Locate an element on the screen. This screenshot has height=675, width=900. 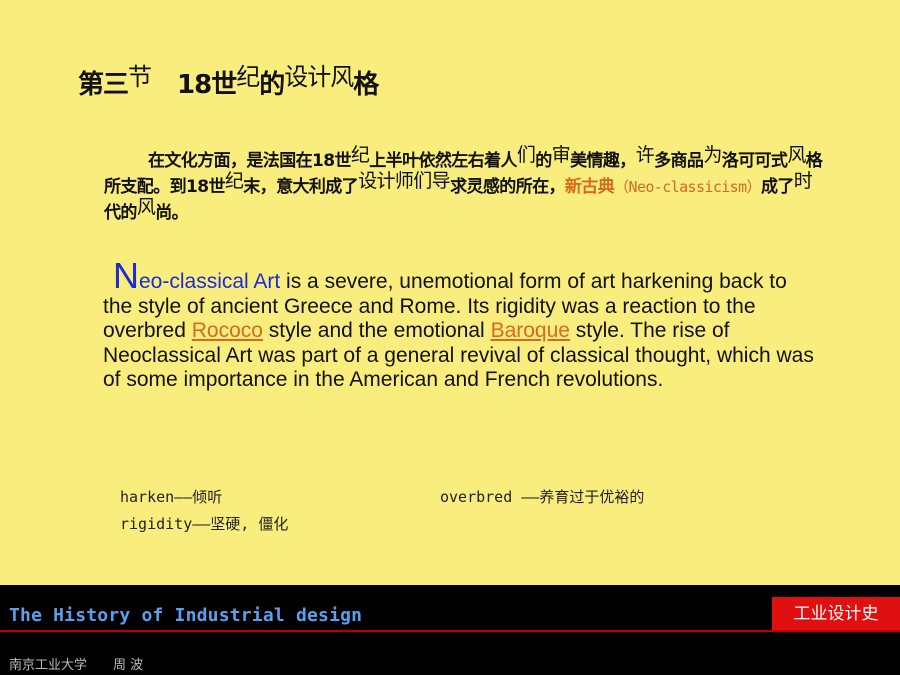
cn-text: 尚。 is located at coordinates (172, 213).